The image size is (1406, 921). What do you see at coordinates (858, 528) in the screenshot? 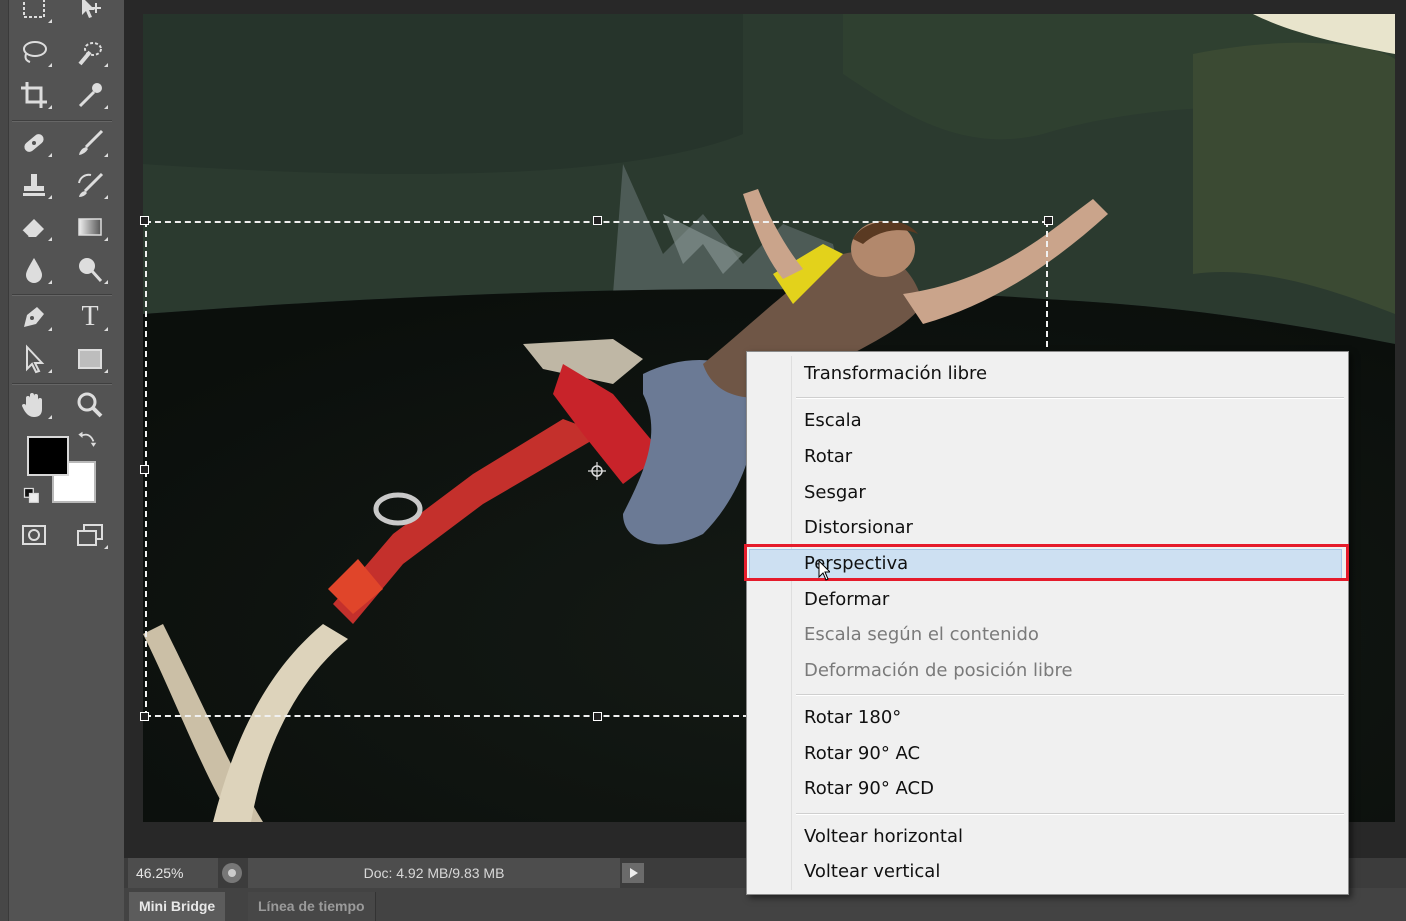
I see `menu-item-distort: Distorsionar` at bounding box center [858, 528].